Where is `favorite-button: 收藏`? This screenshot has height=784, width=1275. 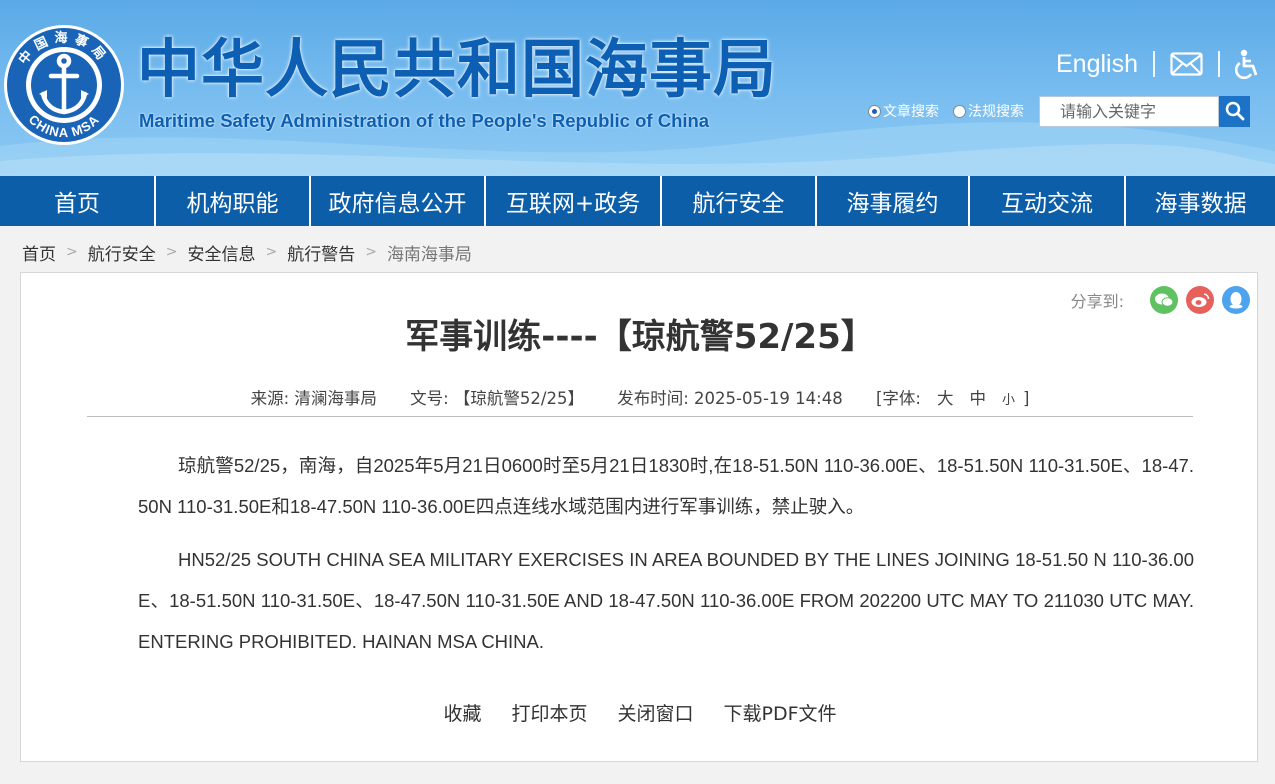
favorite-button: 收藏 is located at coordinates (462, 712).